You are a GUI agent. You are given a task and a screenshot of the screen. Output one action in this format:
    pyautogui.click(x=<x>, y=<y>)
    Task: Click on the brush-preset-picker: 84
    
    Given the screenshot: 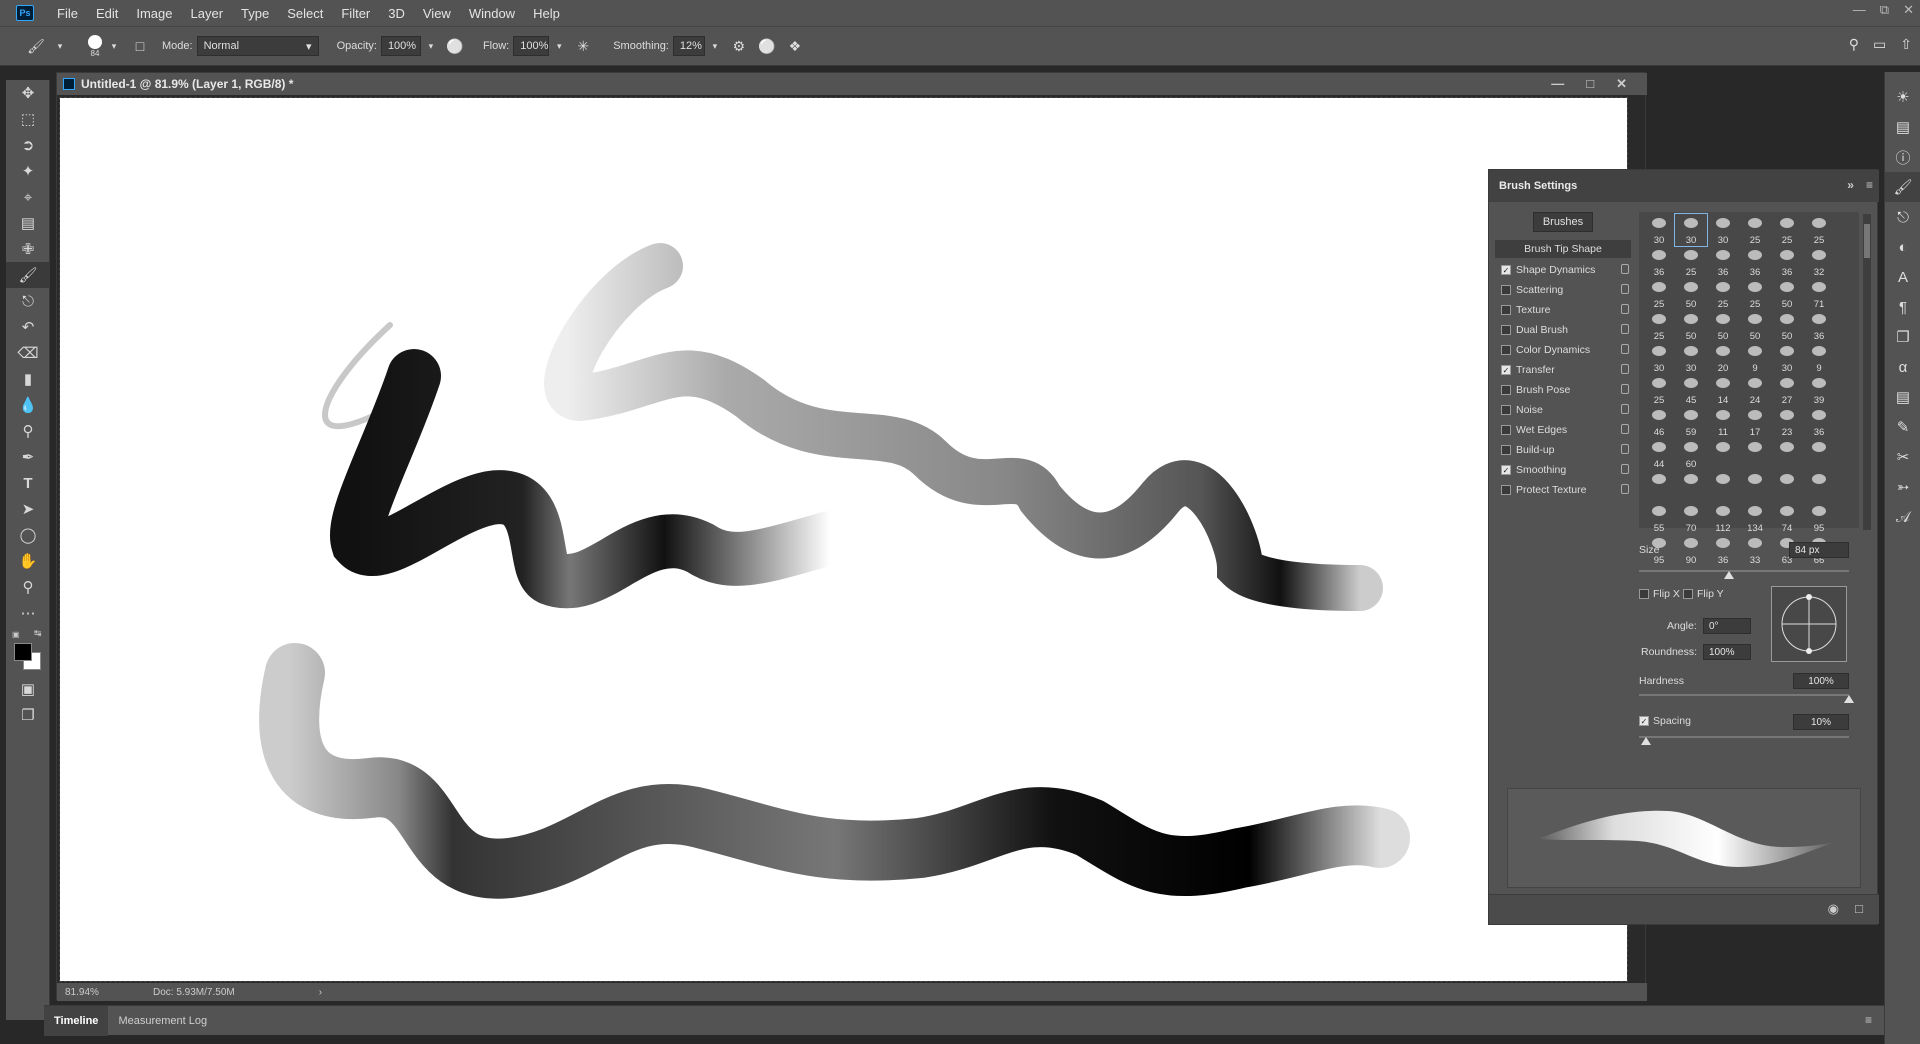 What is the action you would take?
    pyautogui.click(x=95, y=46)
    